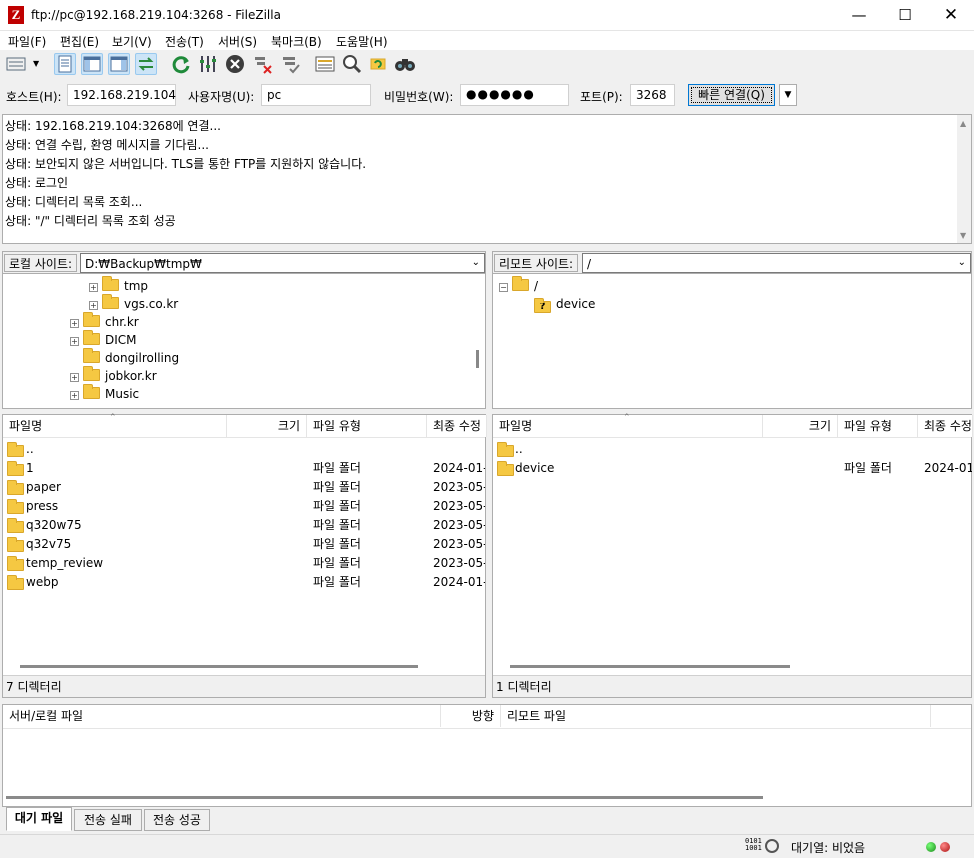  What do you see at coordinates (964, 179) in the screenshot?
I see `log-scrollbar: ▲ ▼` at bounding box center [964, 179].